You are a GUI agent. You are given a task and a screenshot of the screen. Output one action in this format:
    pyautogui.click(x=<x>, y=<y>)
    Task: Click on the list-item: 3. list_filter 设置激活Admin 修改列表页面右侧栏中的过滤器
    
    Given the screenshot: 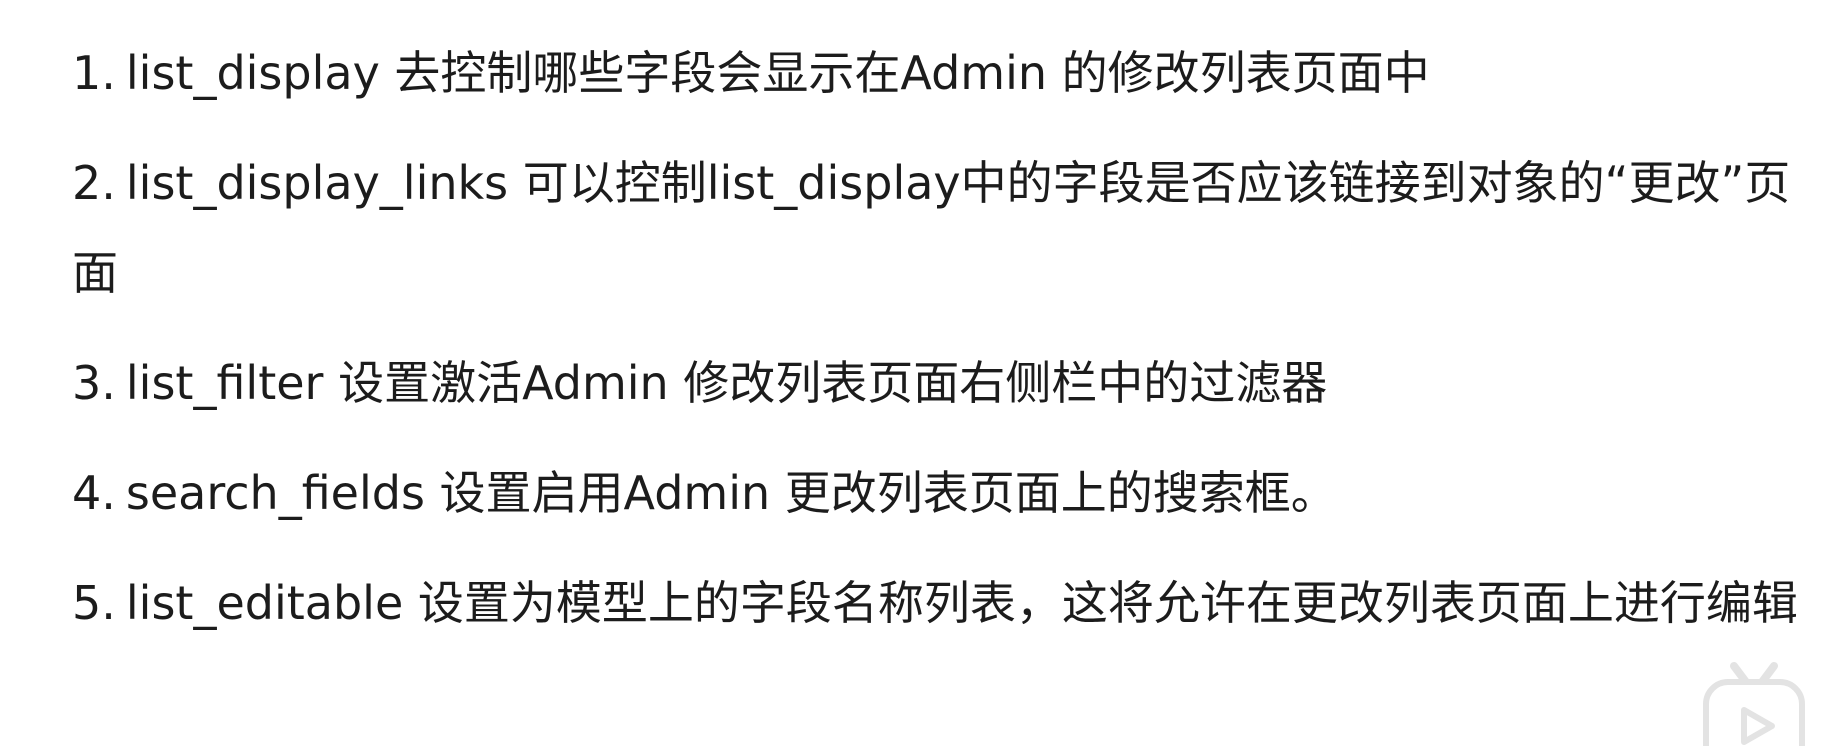 What is the action you would take?
    pyautogui.click(x=937, y=383)
    